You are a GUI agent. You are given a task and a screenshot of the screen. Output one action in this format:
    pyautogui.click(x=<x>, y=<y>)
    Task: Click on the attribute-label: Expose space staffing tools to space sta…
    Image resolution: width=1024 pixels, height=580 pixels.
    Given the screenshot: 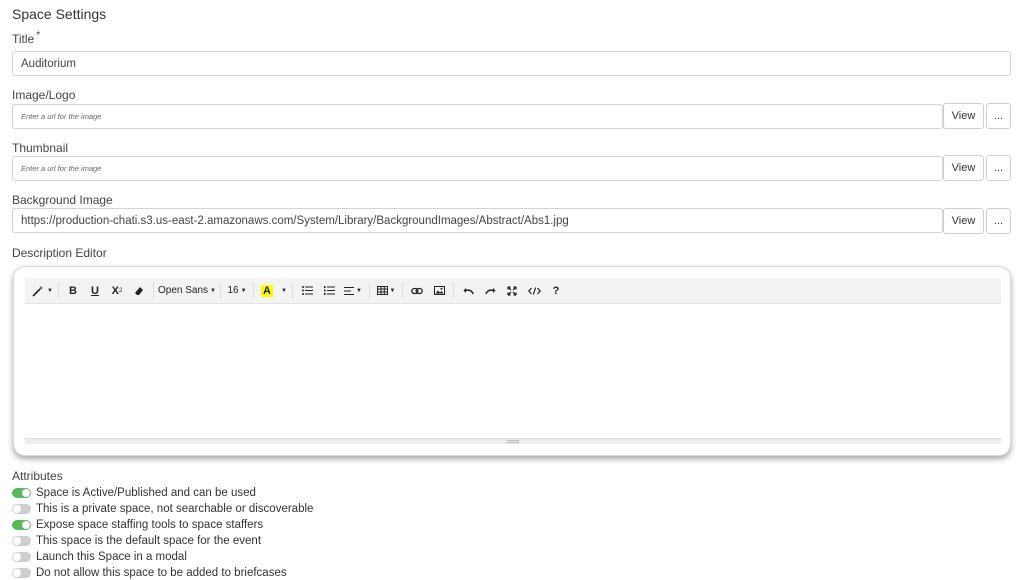 What is the action you would take?
    pyautogui.click(x=150, y=525)
    